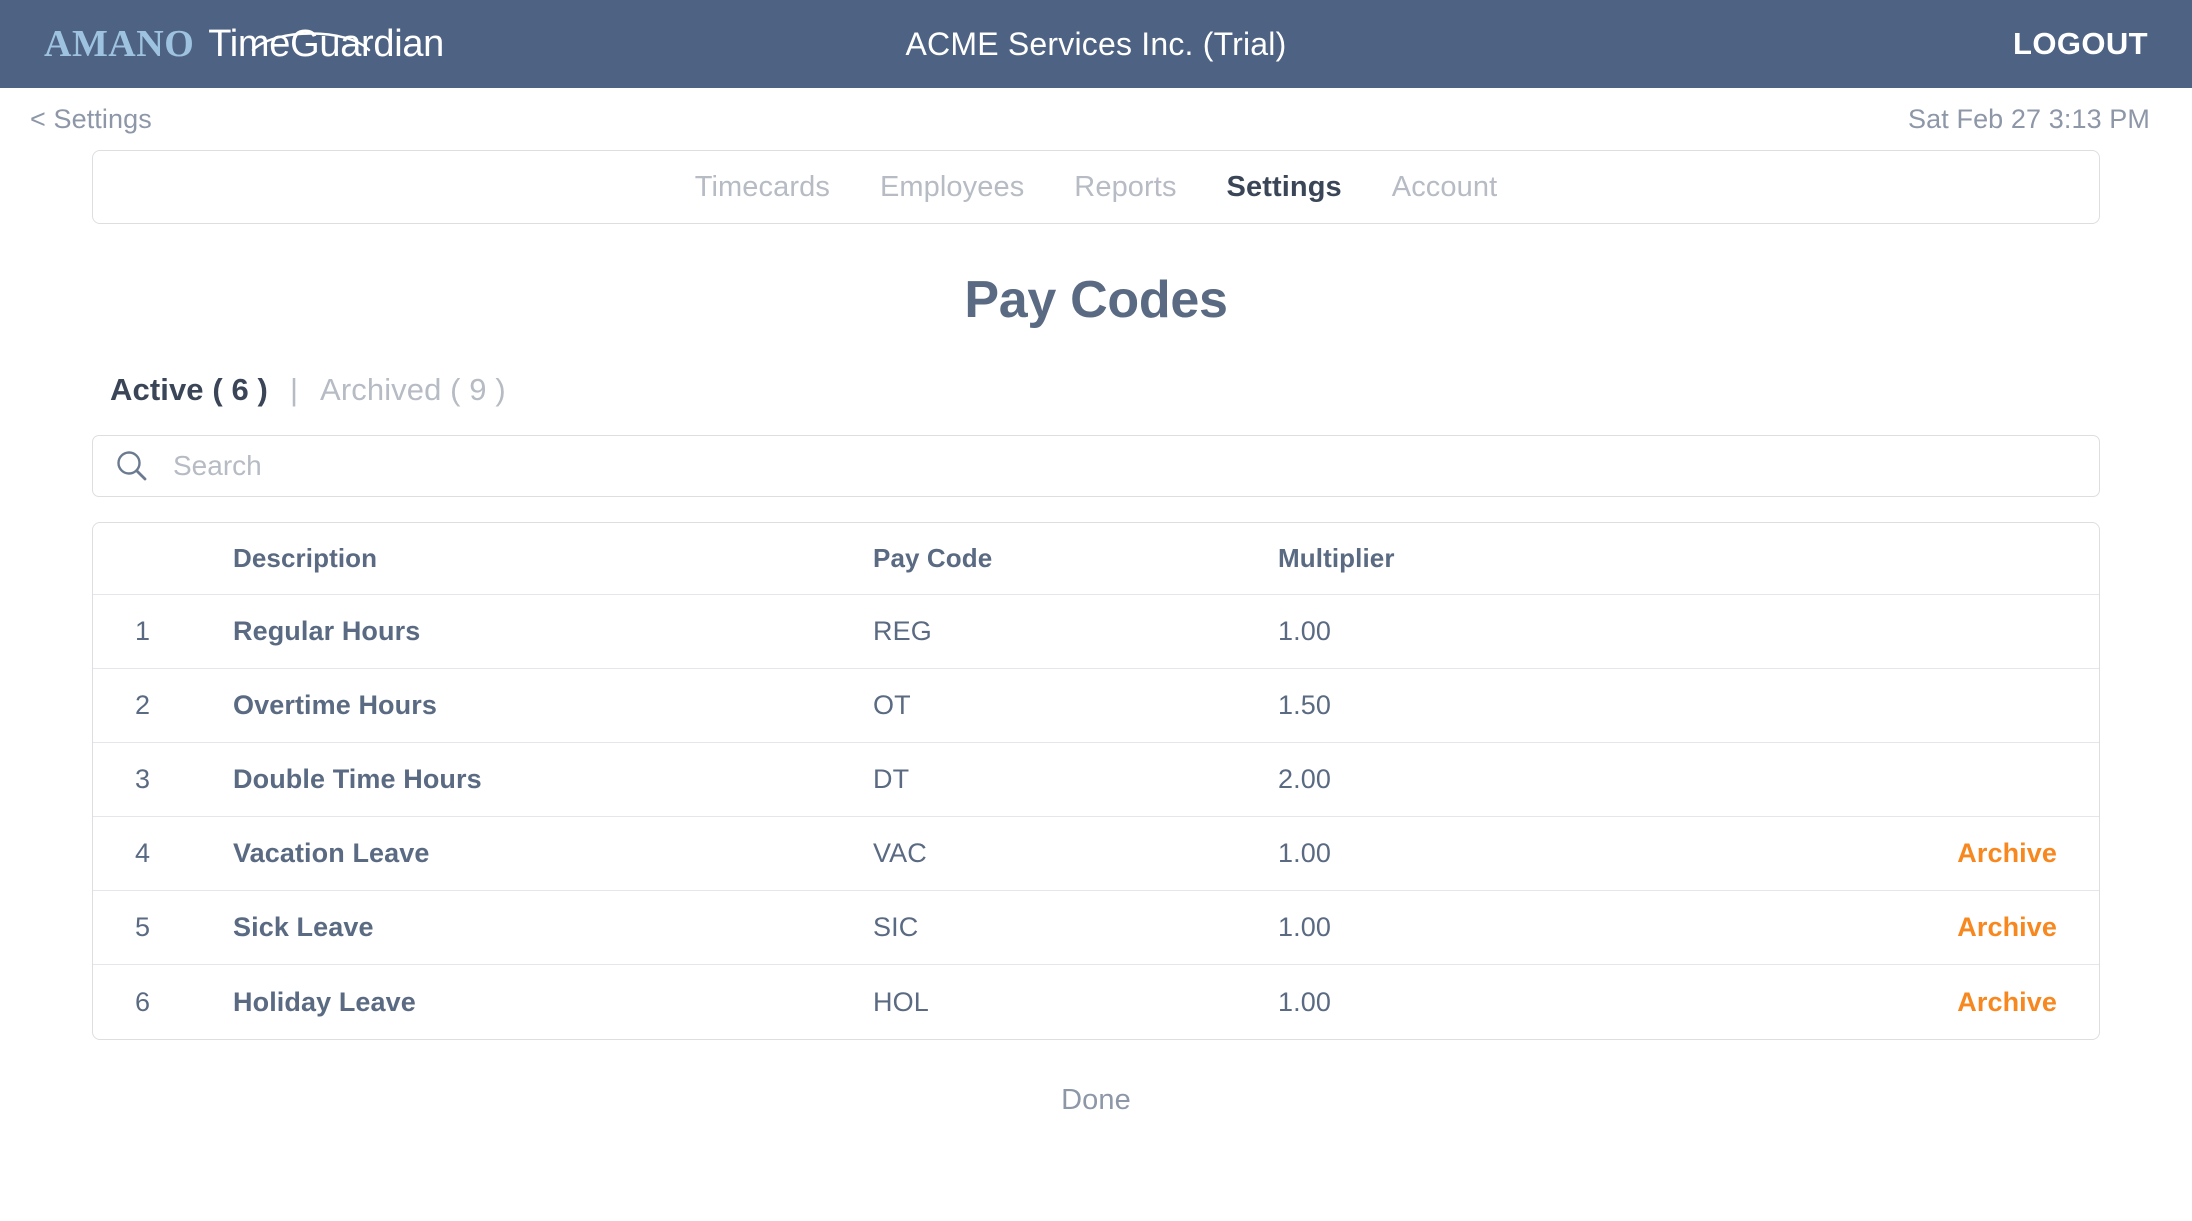 The width and height of the screenshot is (2192, 1221). I want to click on table-row: 5 Sick Leave SIC 1.00 Archive, so click(1096, 928).